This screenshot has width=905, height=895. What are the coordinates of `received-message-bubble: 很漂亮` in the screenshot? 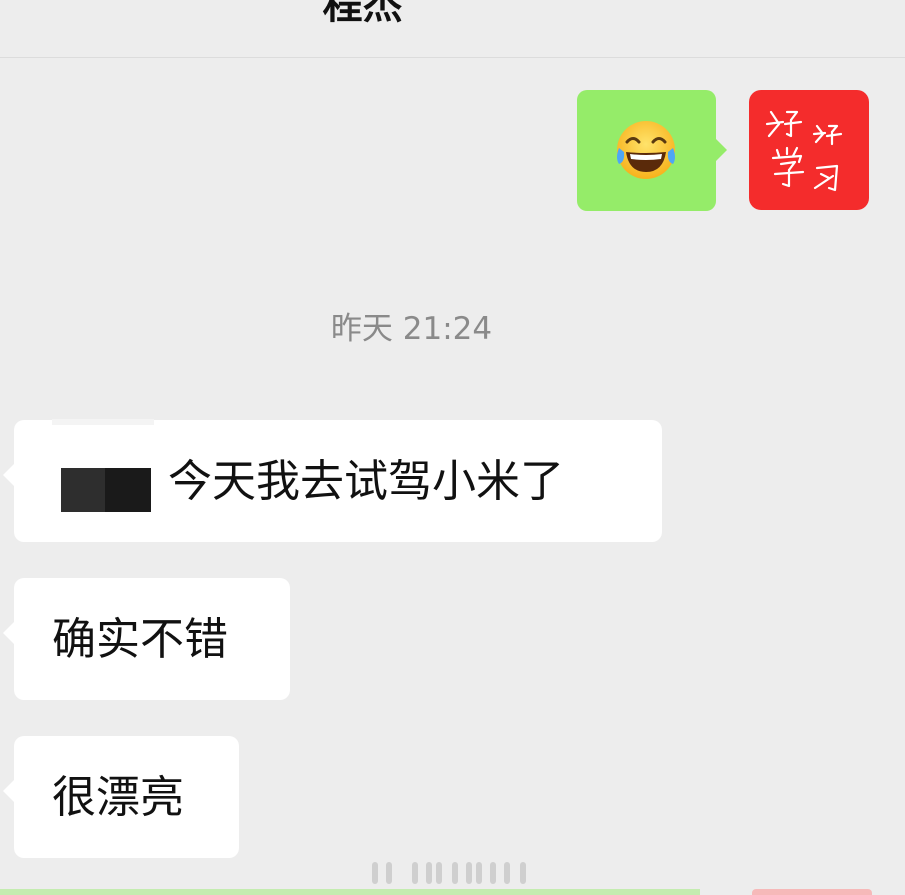 It's located at (121, 797).